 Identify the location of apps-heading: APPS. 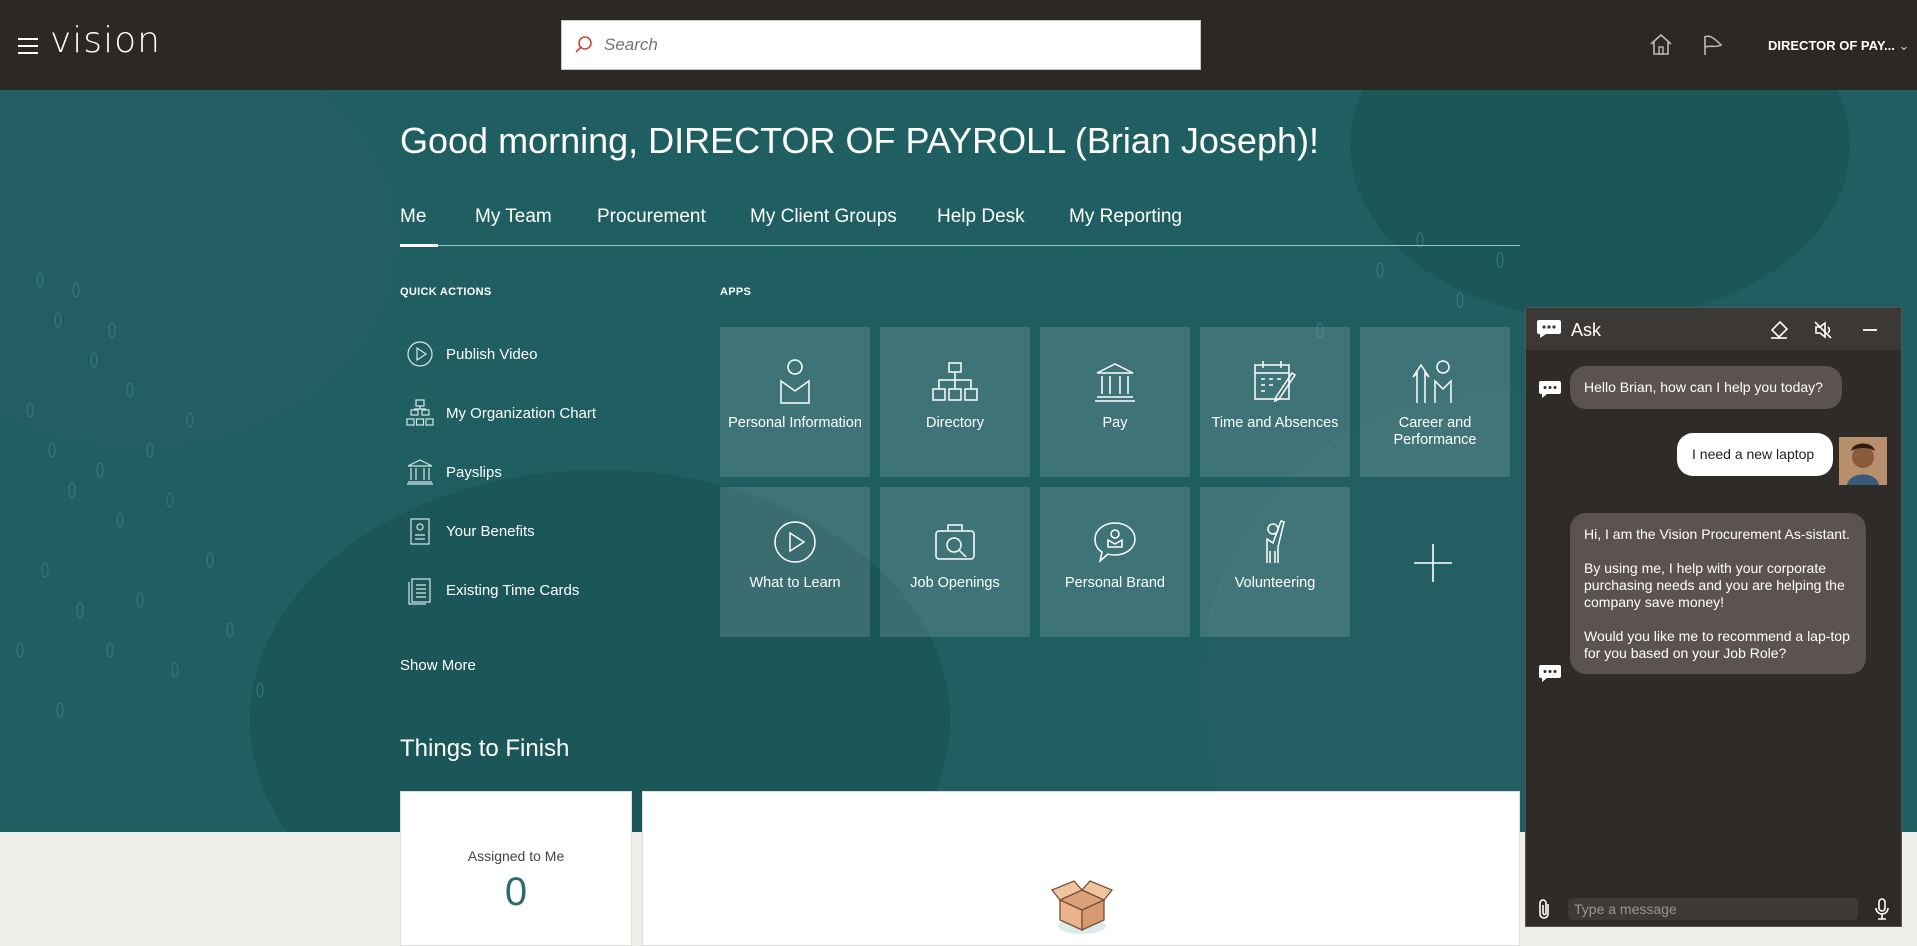
(736, 292).